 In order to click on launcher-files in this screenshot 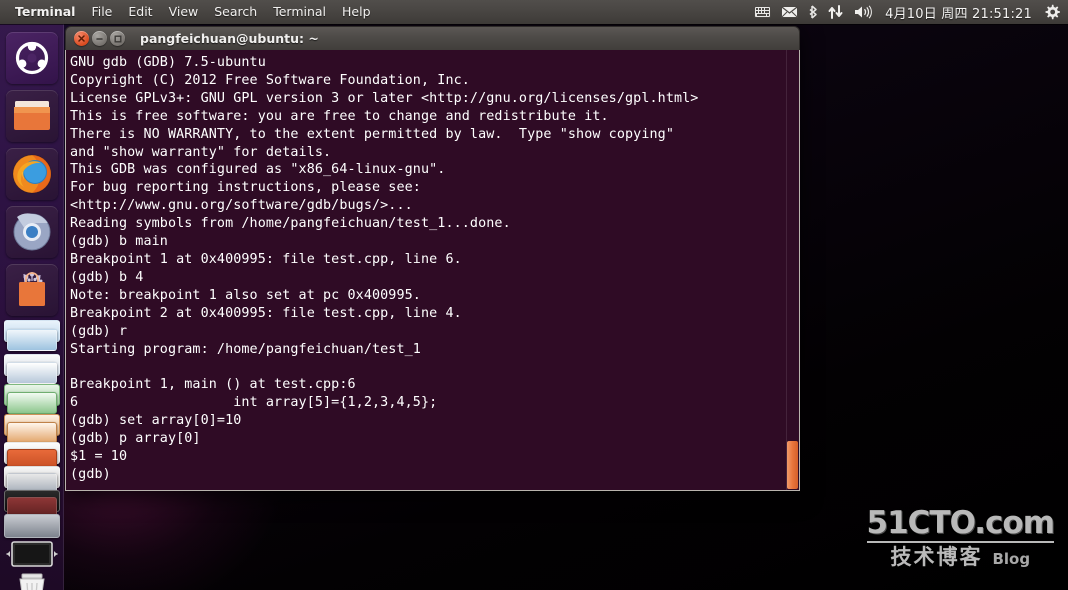, I will do `click(32, 116)`.